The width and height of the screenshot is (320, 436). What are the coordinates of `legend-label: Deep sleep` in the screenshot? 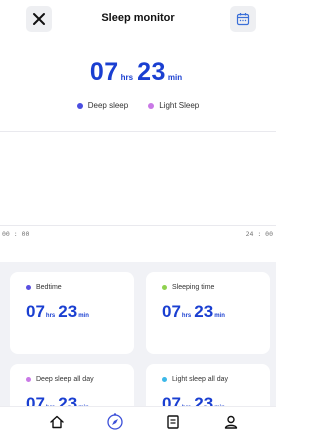 It's located at (108, 105).